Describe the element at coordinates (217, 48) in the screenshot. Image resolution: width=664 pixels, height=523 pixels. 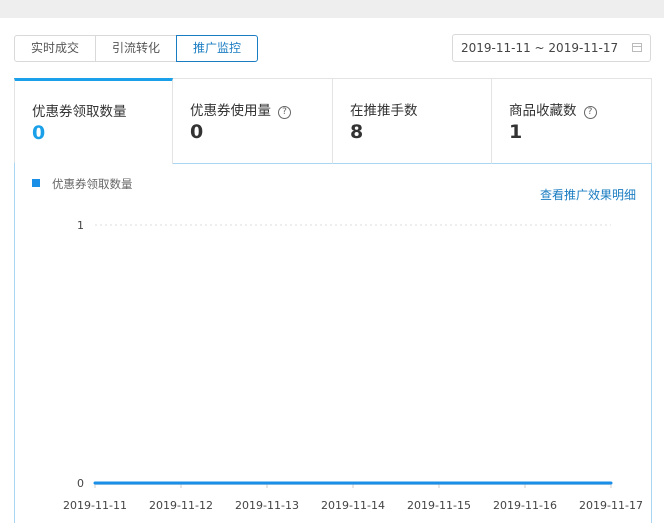
I see `tab-promotion-monitor: 推广监控` at that location.